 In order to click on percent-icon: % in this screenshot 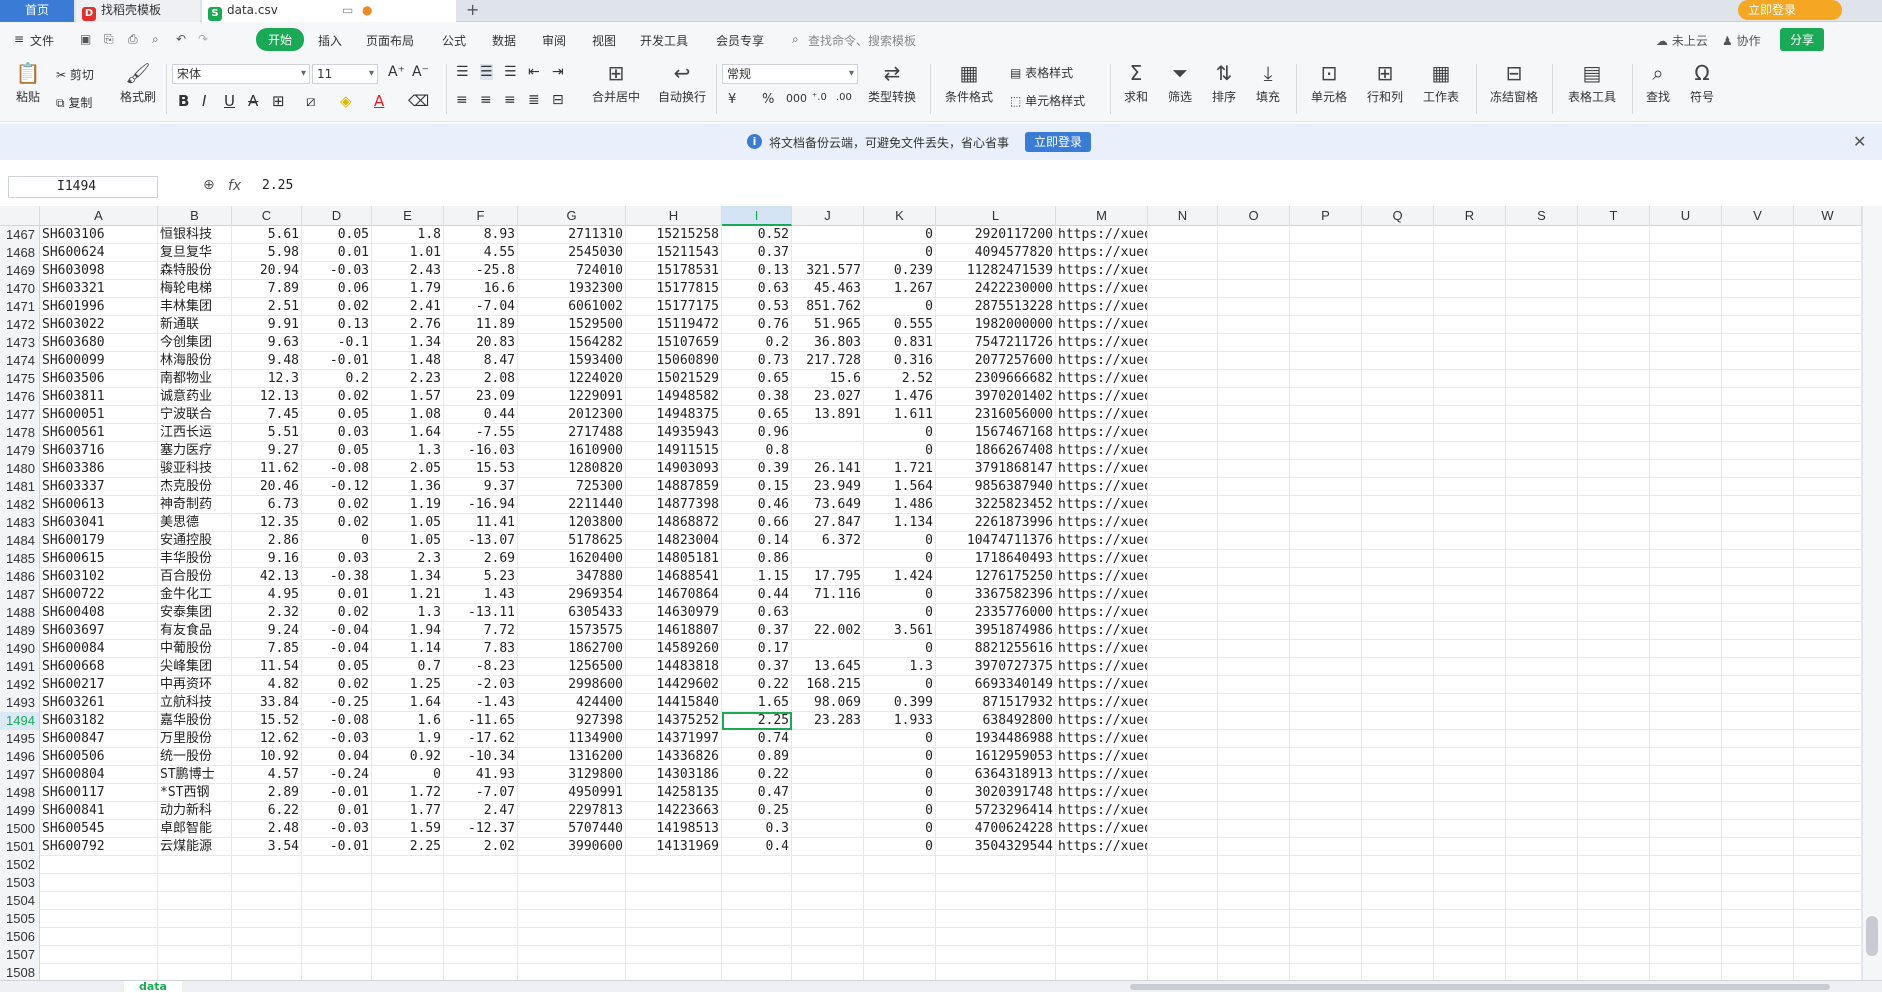, I will do `click(768, 99)`.